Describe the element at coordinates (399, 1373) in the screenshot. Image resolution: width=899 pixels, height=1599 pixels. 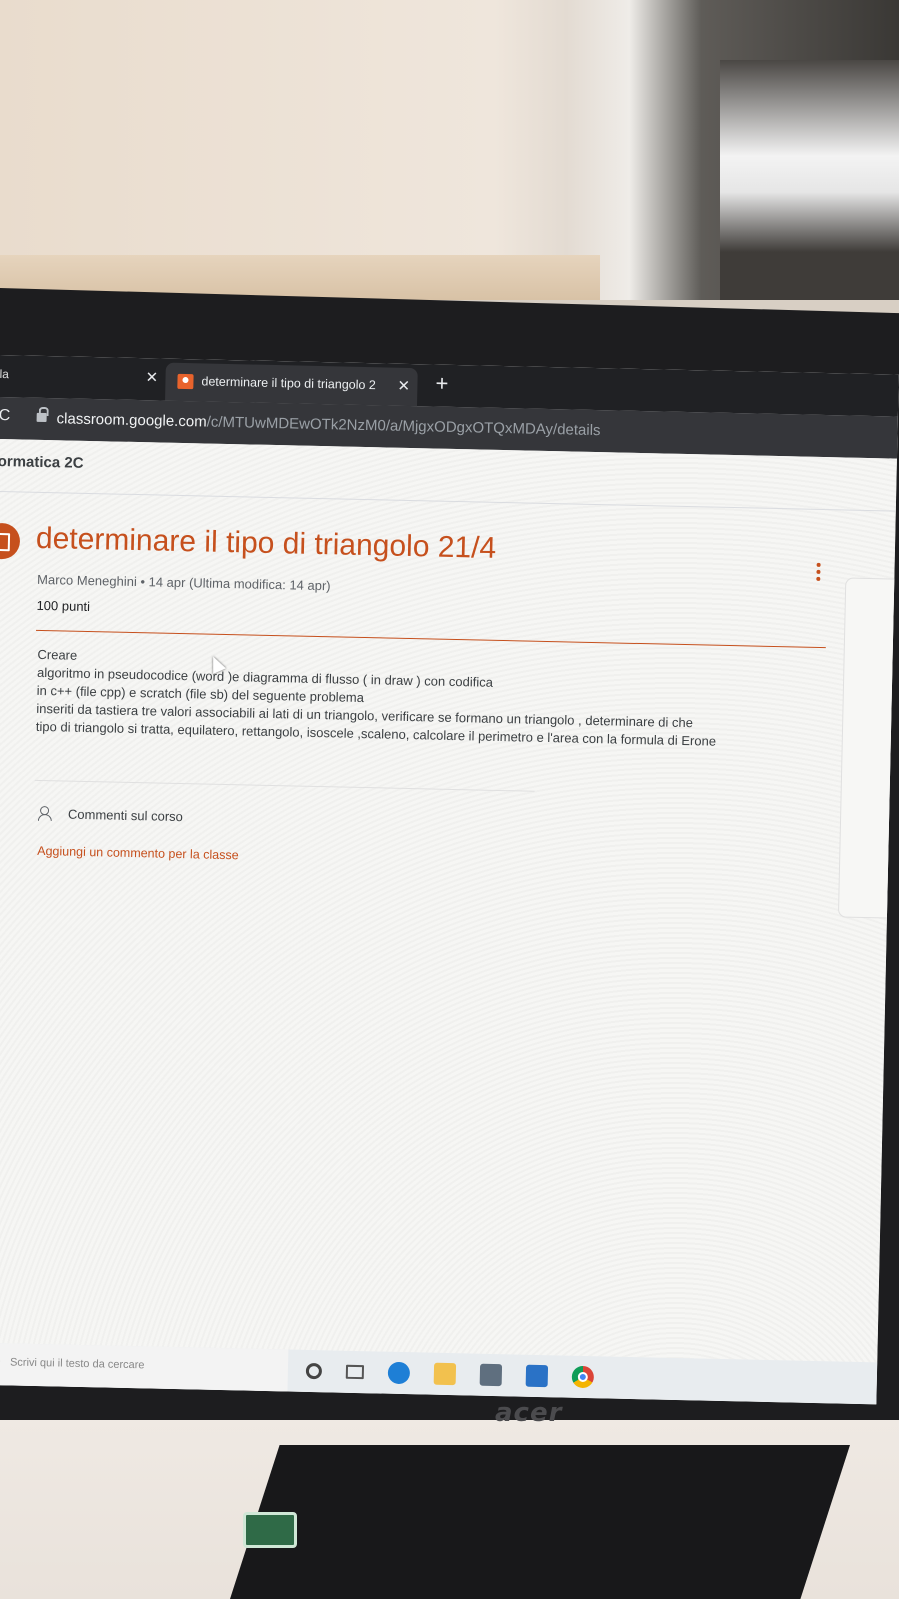
I see `edge-icon` at that location.